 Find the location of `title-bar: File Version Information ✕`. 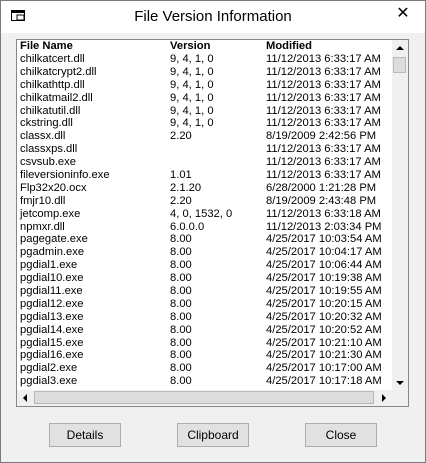

title-bar: File Version Information ✕ is located at coordinates (213, 17).